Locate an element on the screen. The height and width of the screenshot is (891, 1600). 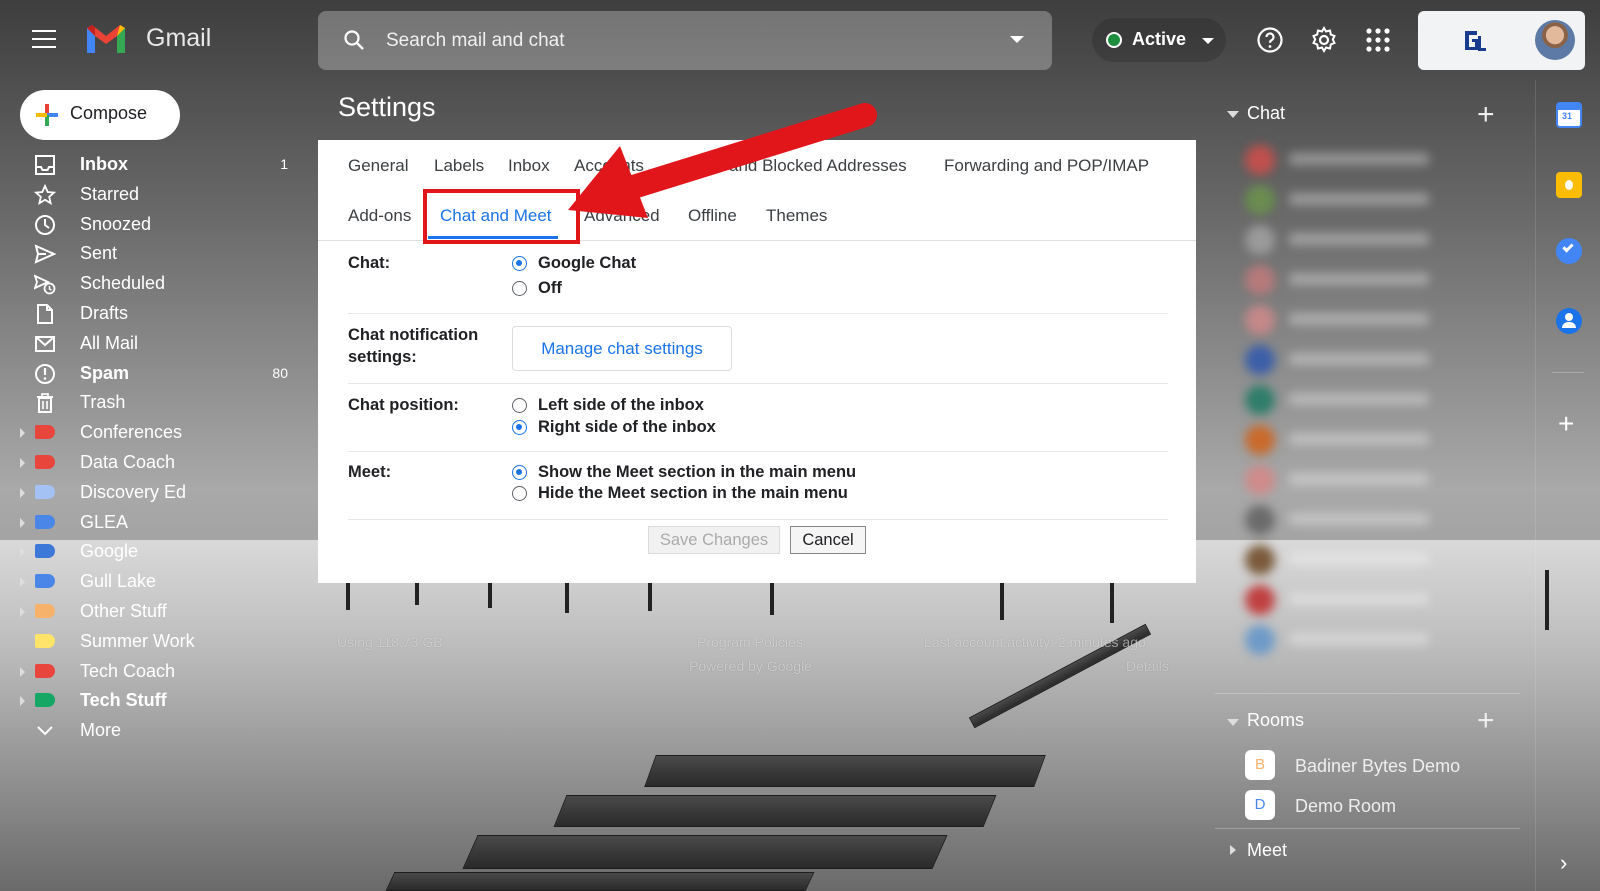
pier-plank is located at coordinates (775, 811).